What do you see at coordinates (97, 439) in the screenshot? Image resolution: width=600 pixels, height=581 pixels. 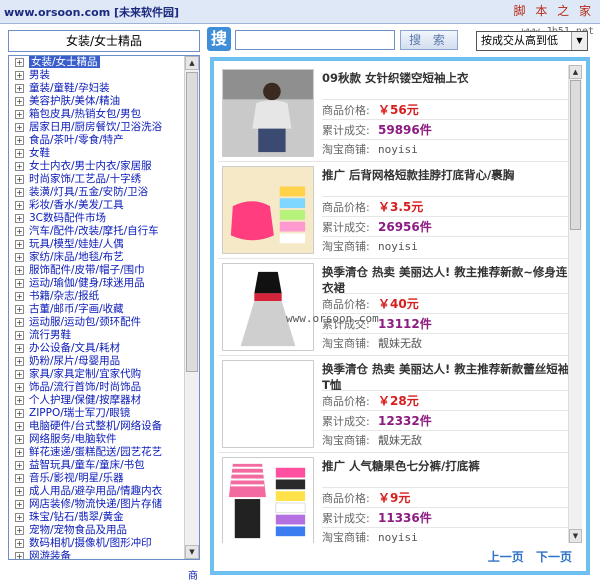 I see `tree-item: + 网络服务/电脑软件` at bounding box center [97, 439].